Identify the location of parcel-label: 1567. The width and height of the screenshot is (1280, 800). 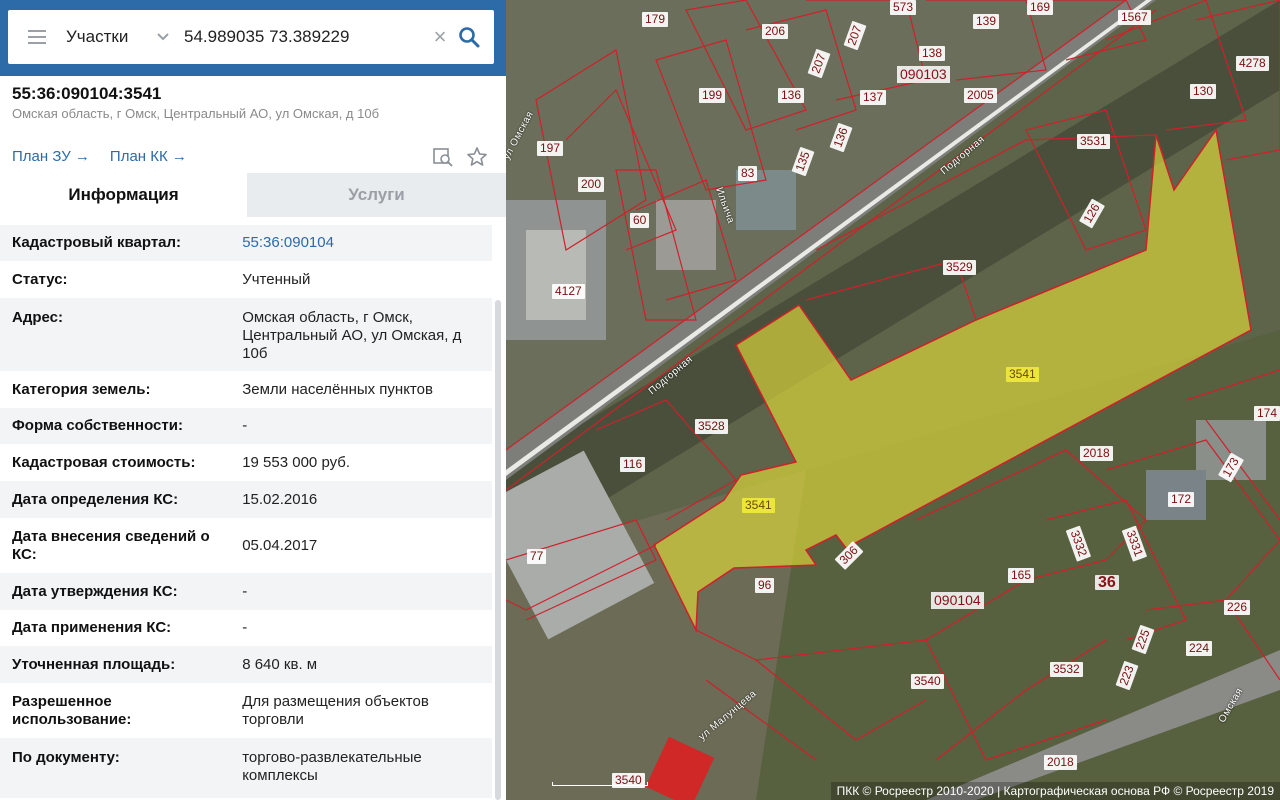
(1134, 17).